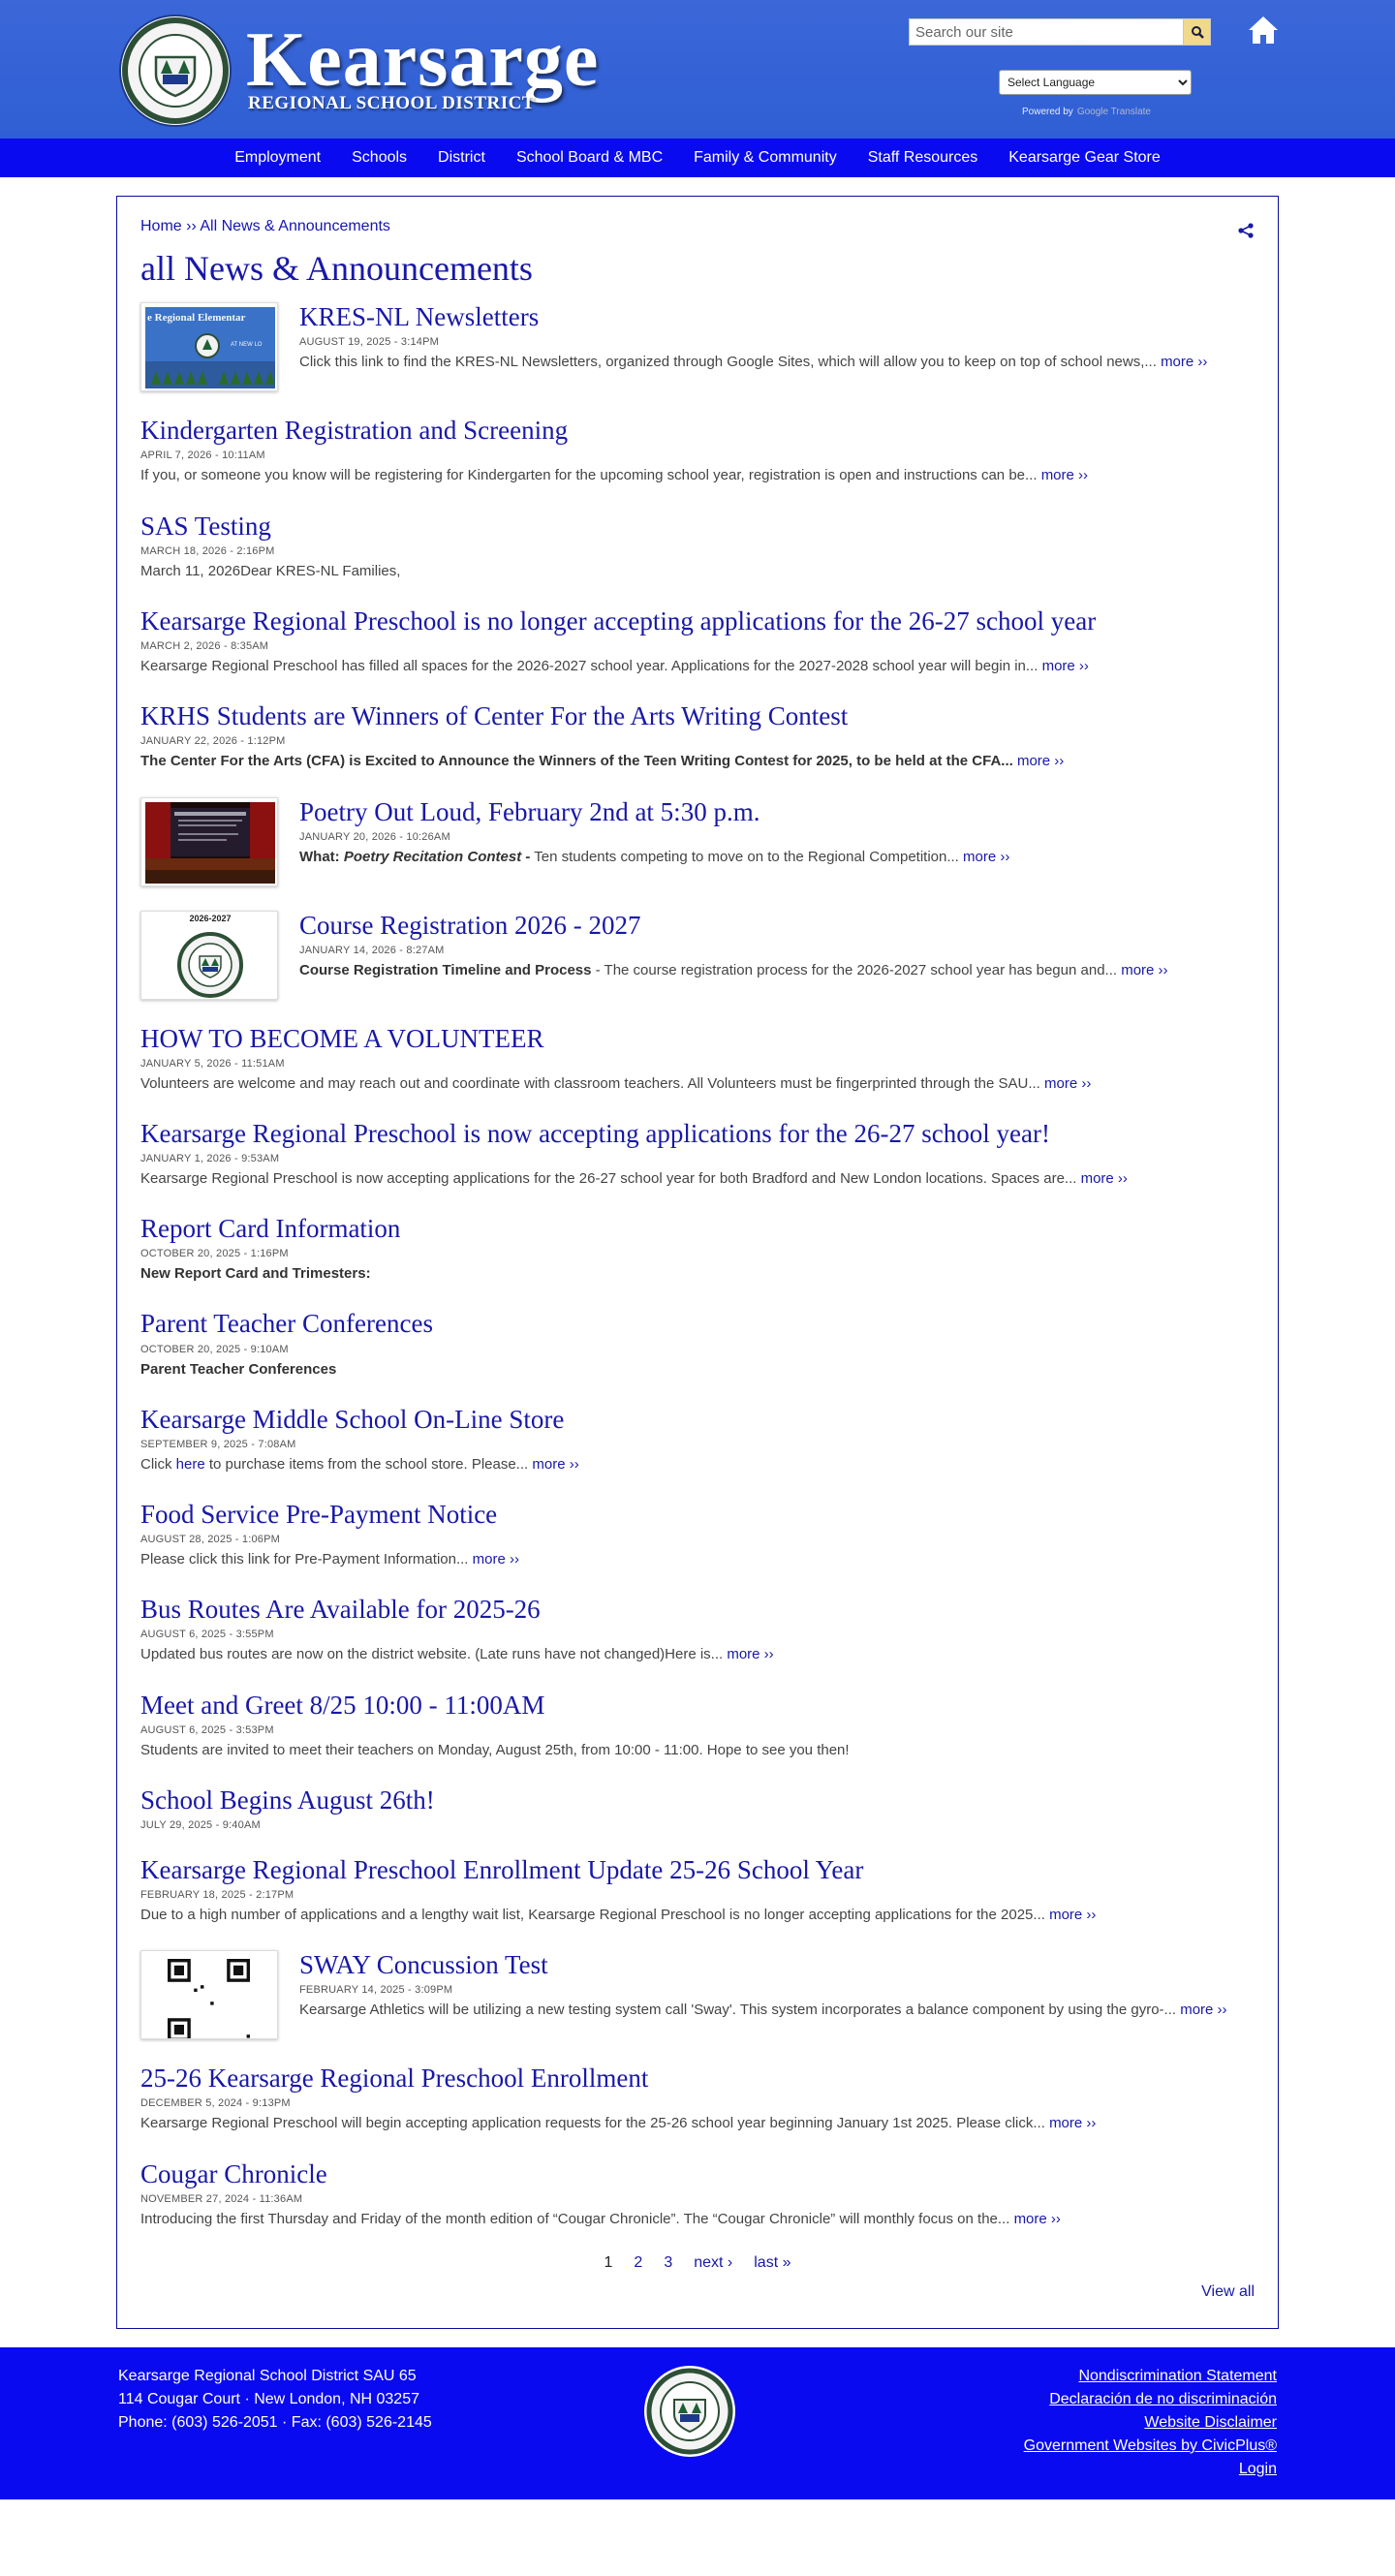  I want to click on nav-item: Schools, so click(379, 158).